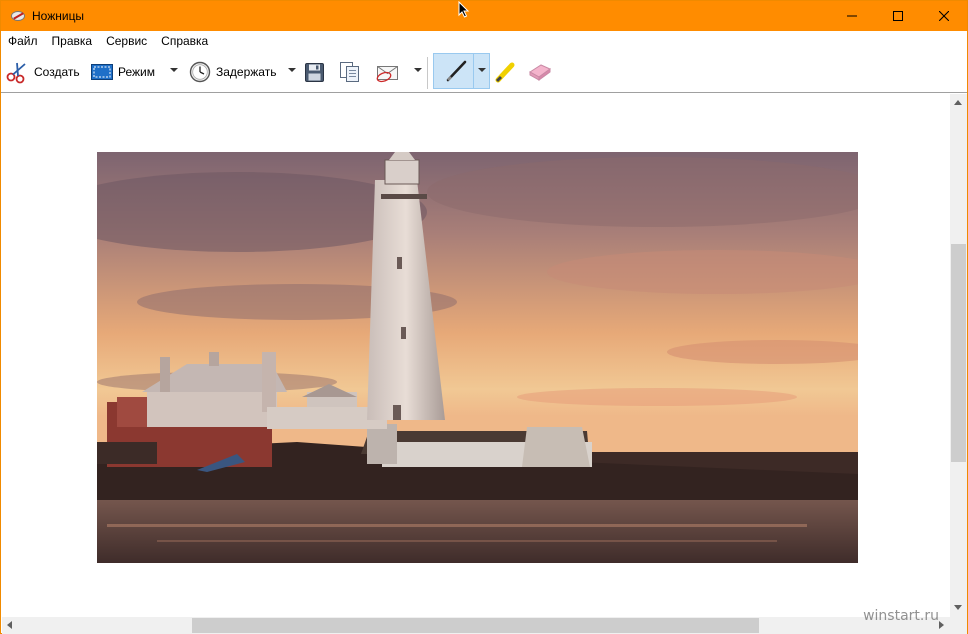  I want to click on menu-tools: Сервис, so click(126, 41).